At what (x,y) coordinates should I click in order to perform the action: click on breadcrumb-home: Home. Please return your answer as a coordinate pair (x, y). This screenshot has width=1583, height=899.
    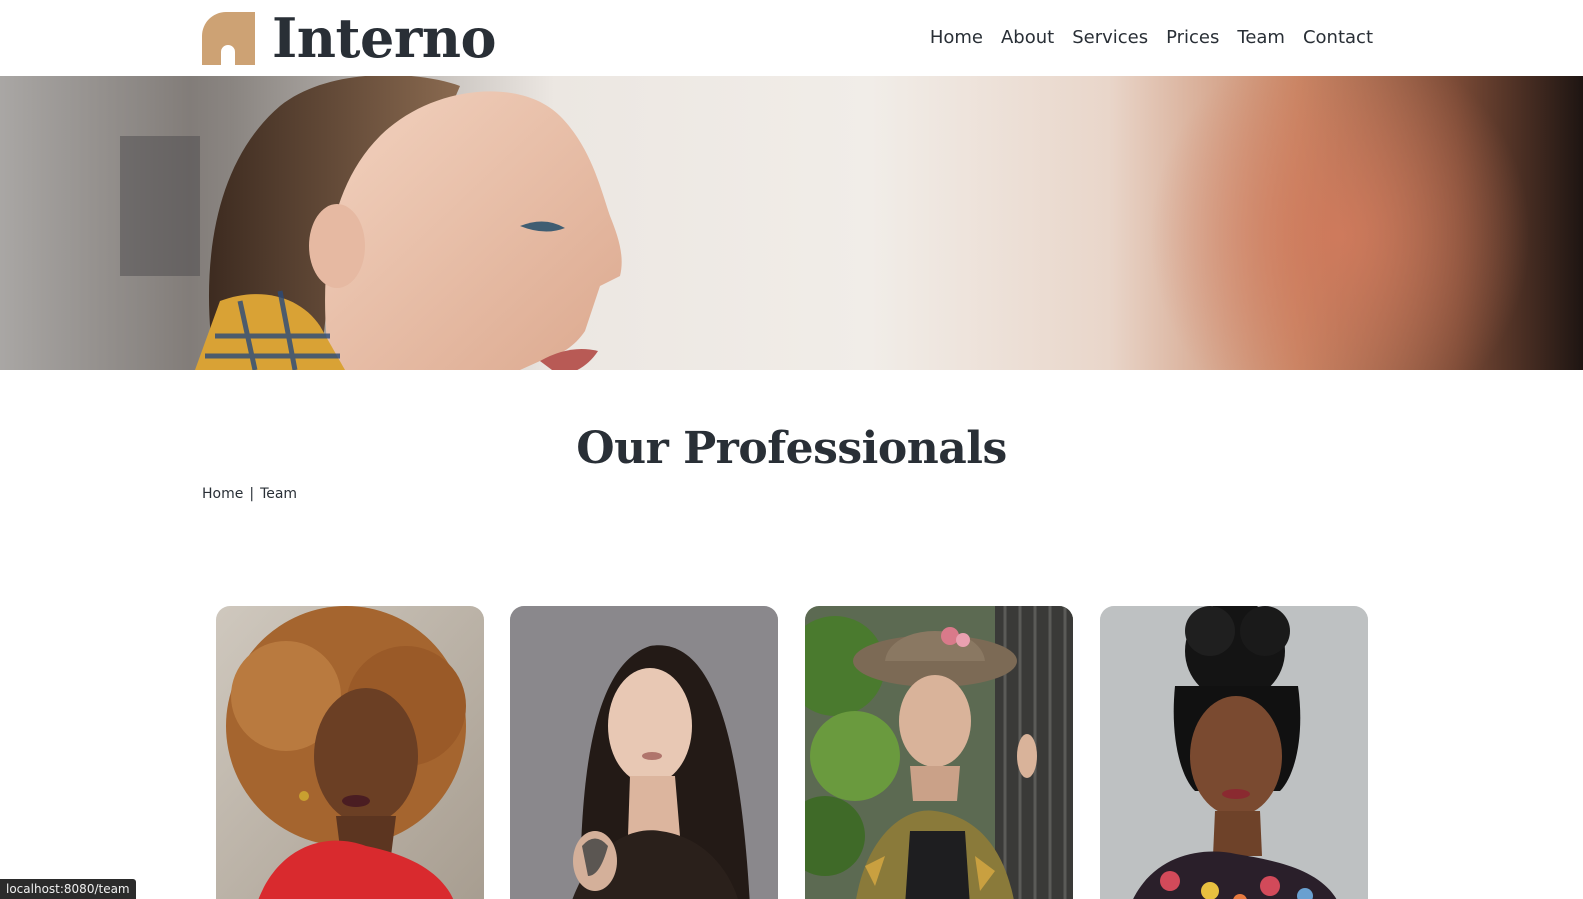
    Looking at the image, I should click on (222, 494).